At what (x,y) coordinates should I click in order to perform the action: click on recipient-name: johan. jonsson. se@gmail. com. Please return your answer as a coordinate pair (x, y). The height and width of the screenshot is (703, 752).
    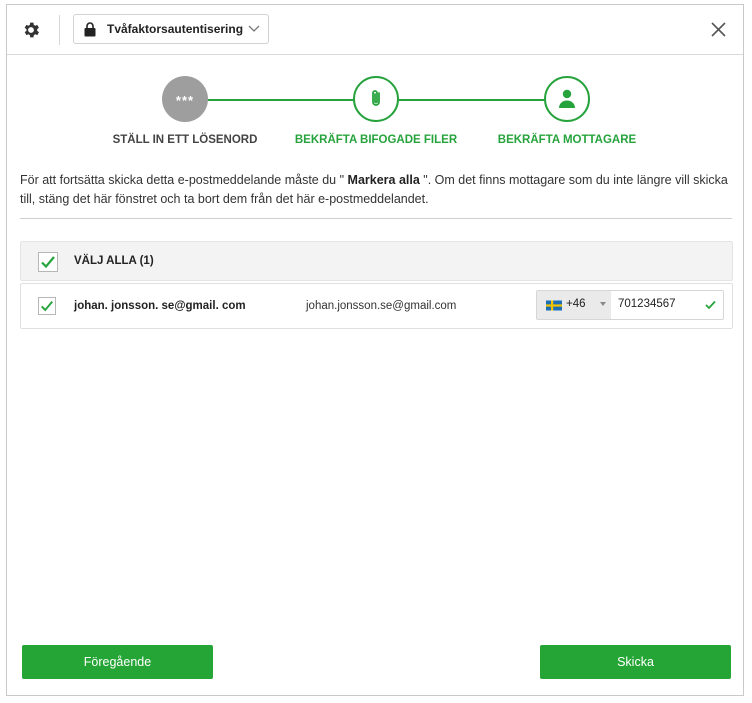
    Looking at the image, I should click on (160, 306).